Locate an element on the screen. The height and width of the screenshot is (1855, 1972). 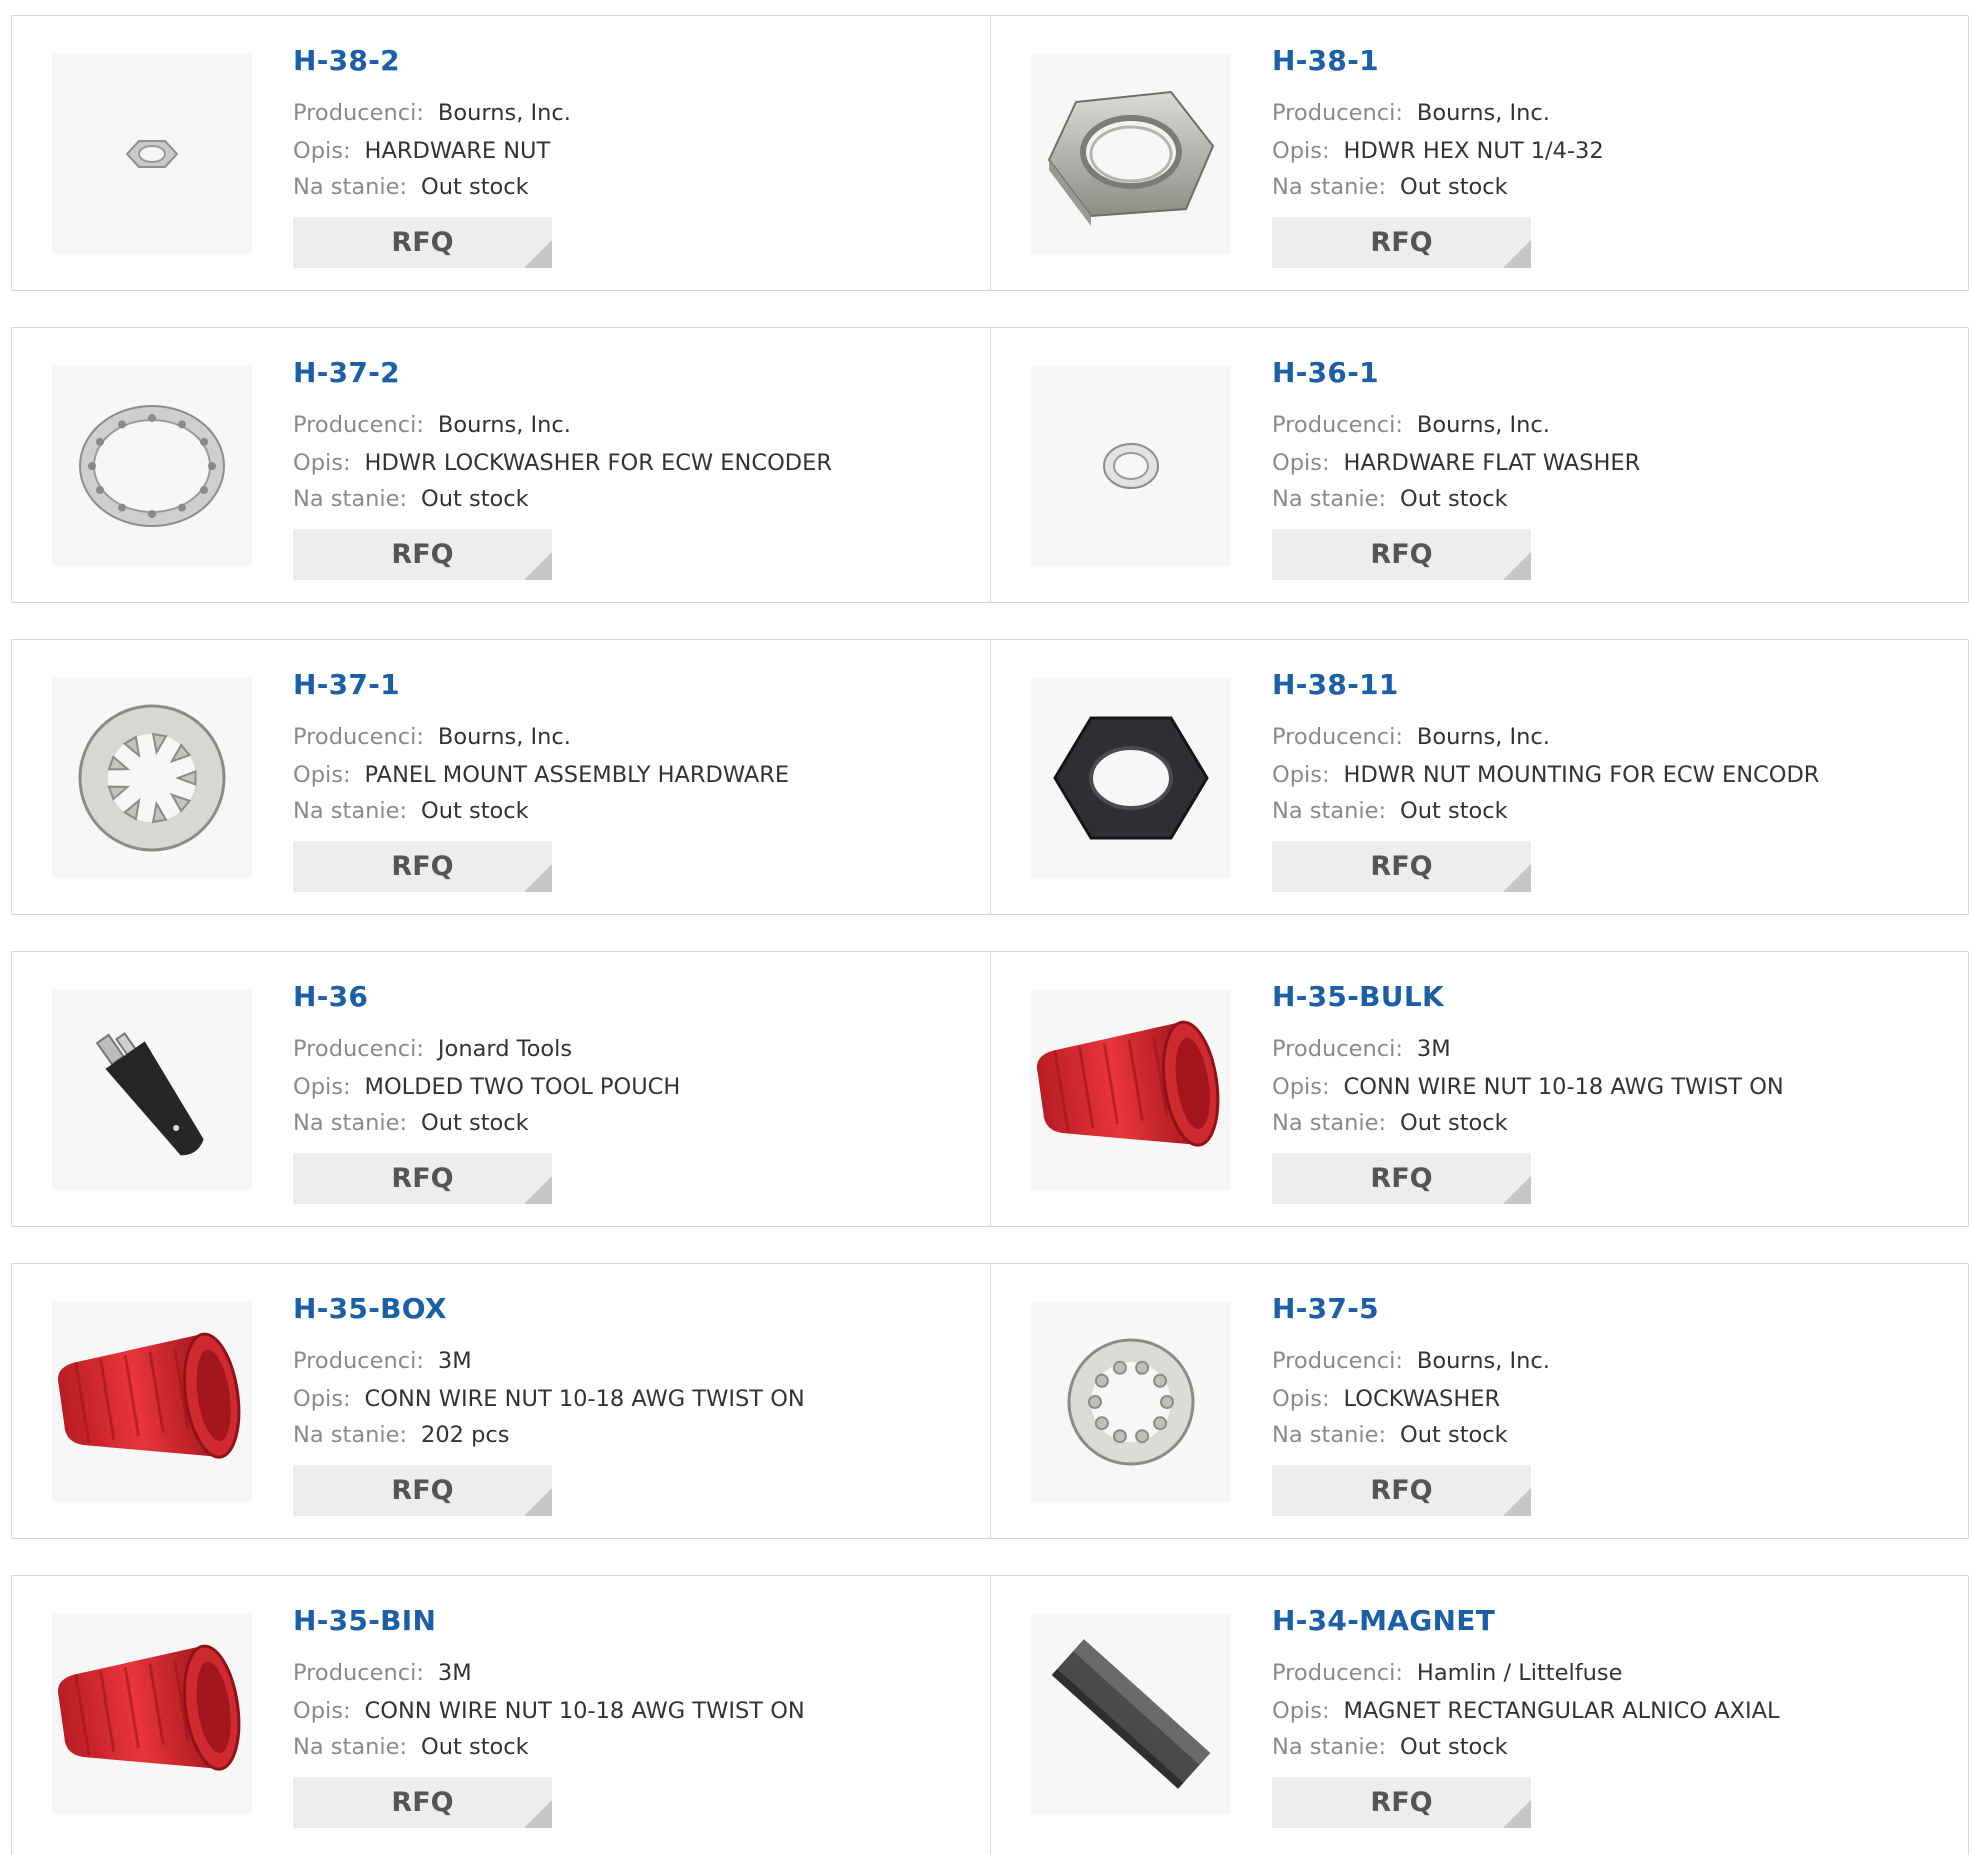
description-value: HARDWARE NUT is located at coordinates (457, 151).